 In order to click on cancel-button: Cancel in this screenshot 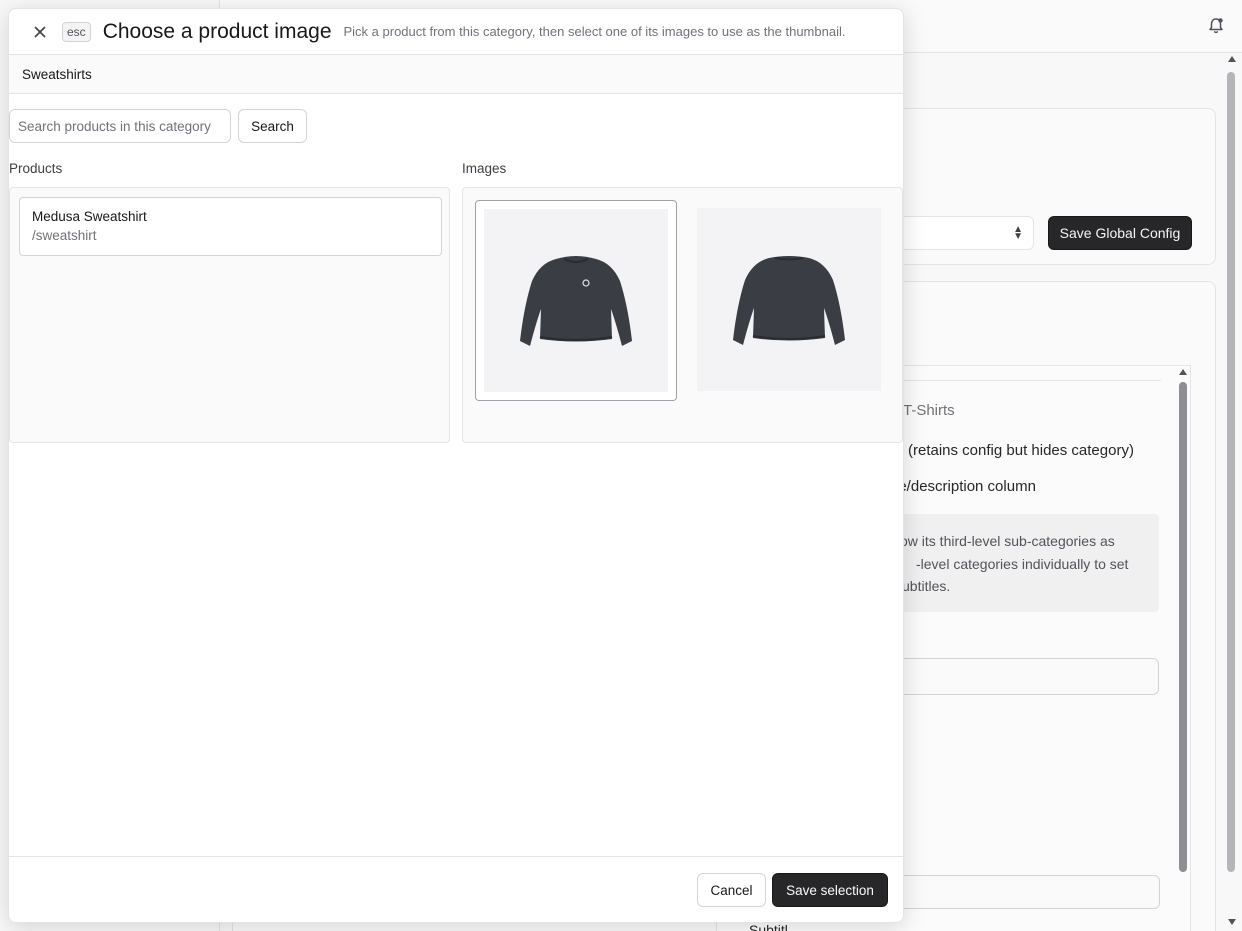, I will do `click(731, 890)`.